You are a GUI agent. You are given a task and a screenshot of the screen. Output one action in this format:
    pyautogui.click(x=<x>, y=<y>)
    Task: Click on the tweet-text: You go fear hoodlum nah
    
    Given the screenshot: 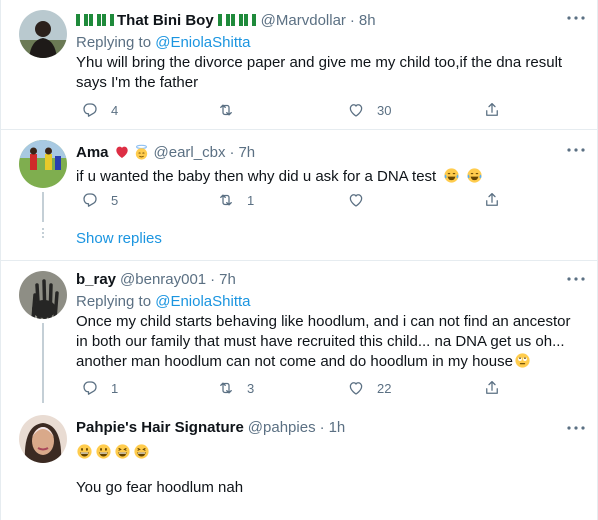 What is the action you would take?
    pyautogui.click(x=331, y=488)
    